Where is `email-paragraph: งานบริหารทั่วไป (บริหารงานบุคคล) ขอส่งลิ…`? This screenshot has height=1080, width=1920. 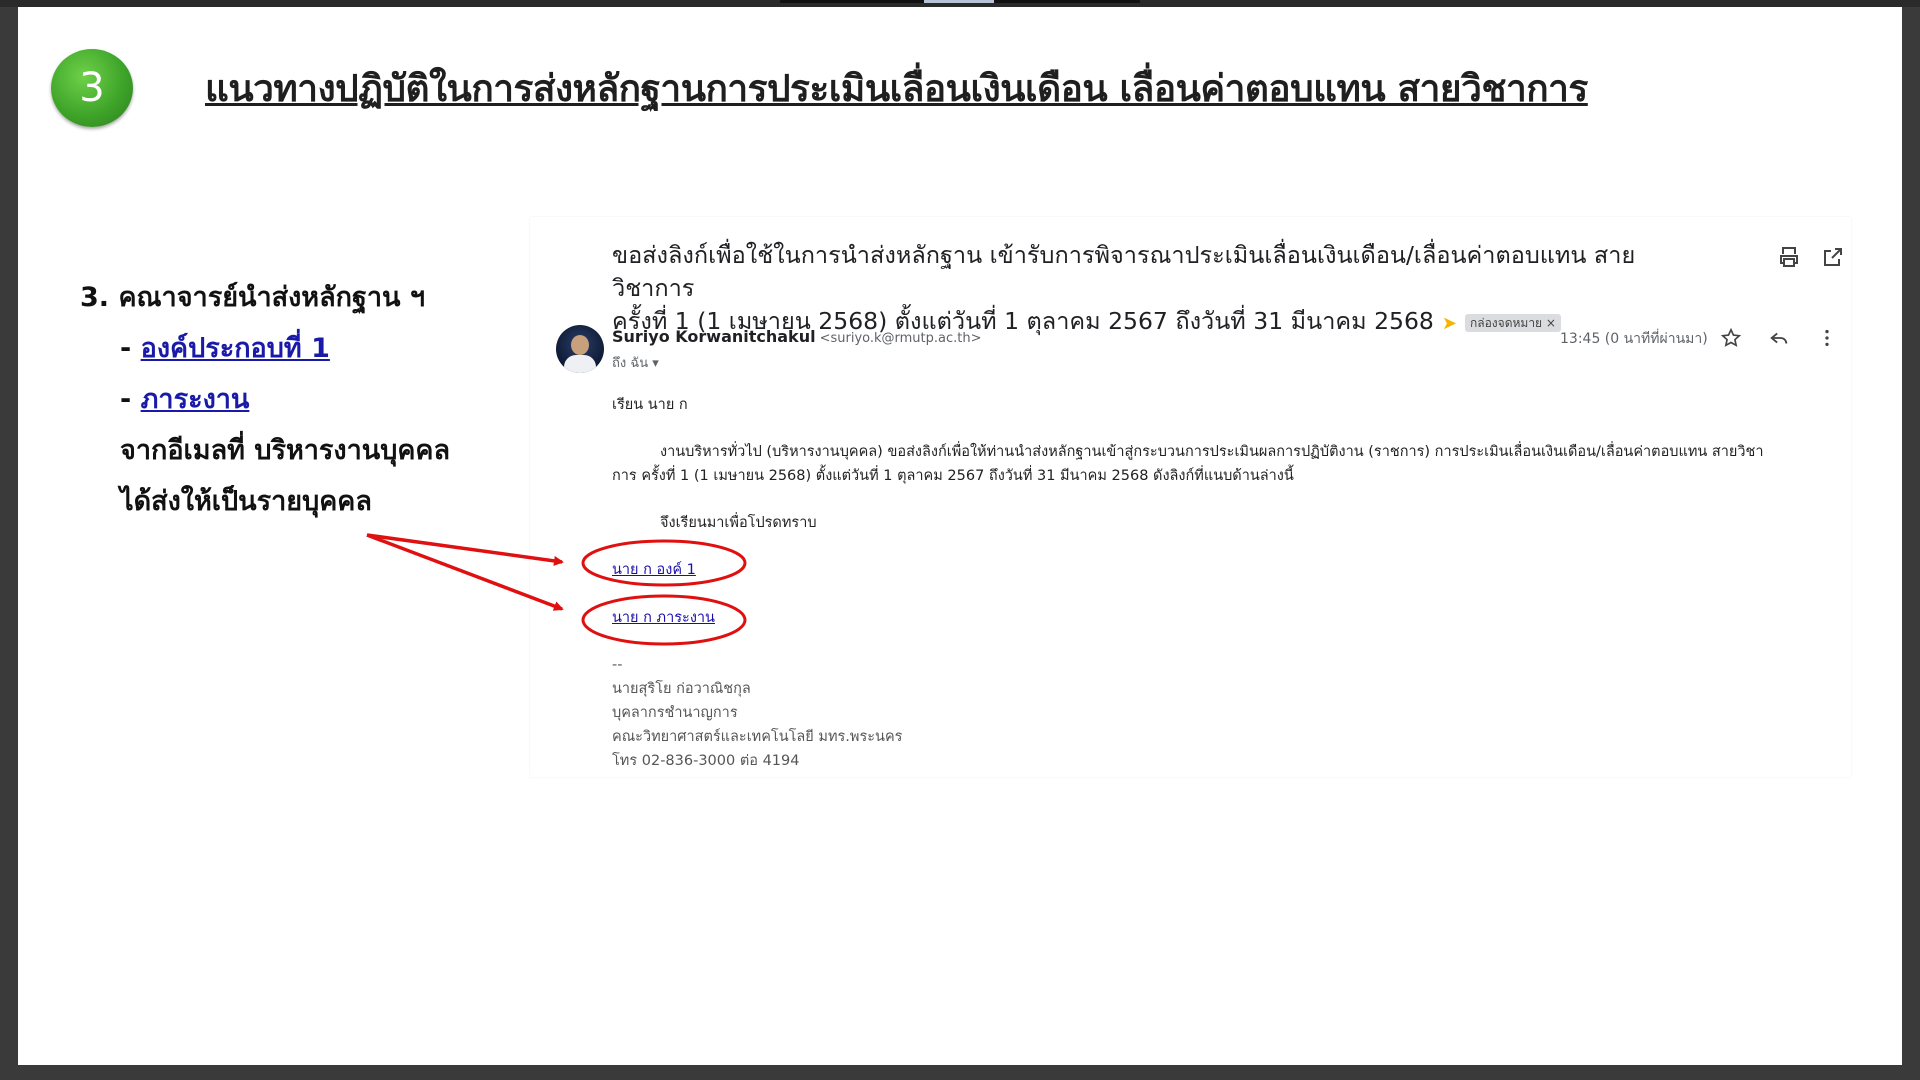 email-paragraph: งานบริหารทั่วไป (บริหารงานบุคคล) ขอส่งลิ… is located at coordinates (1217, 464).